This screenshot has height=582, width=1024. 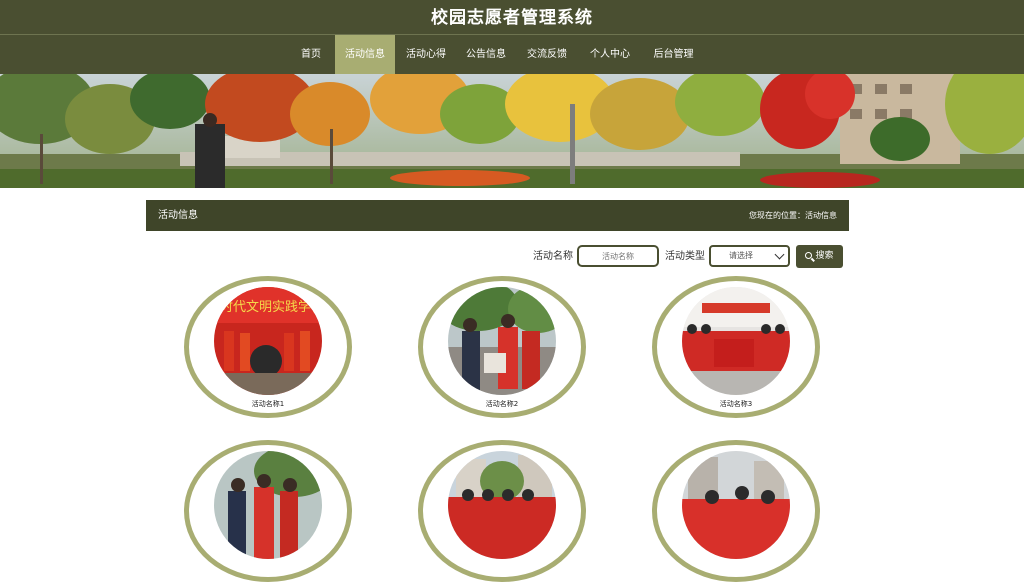 I want to click on activity-name: 活动名称3, so click(x=736, y=404).